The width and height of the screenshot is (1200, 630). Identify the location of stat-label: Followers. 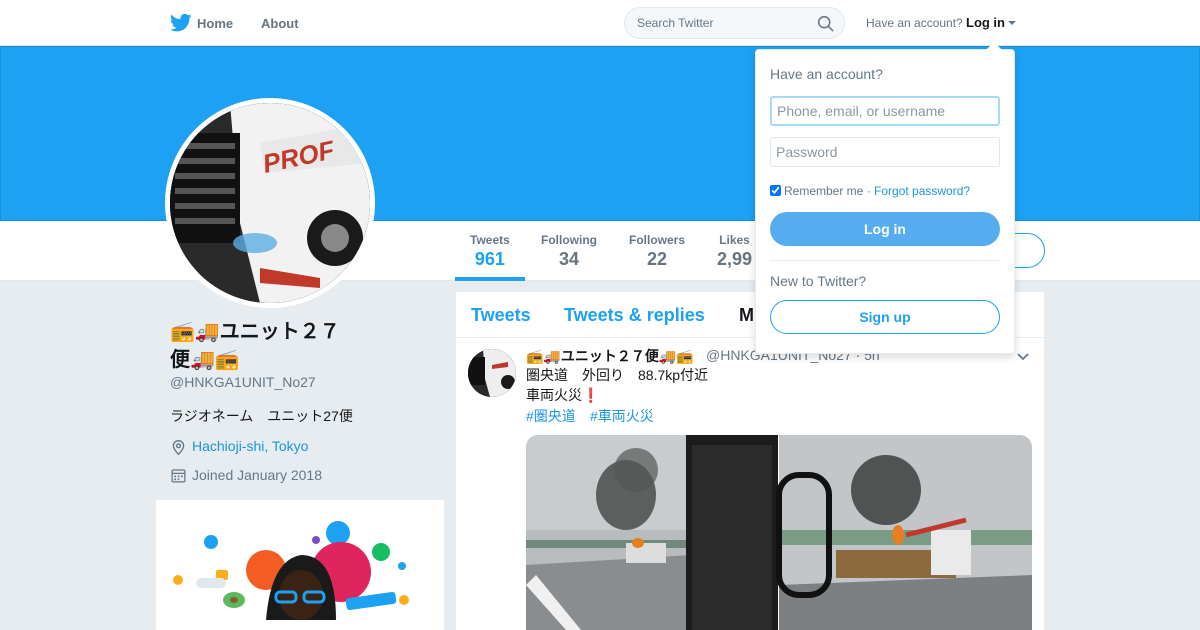
(657, 240).